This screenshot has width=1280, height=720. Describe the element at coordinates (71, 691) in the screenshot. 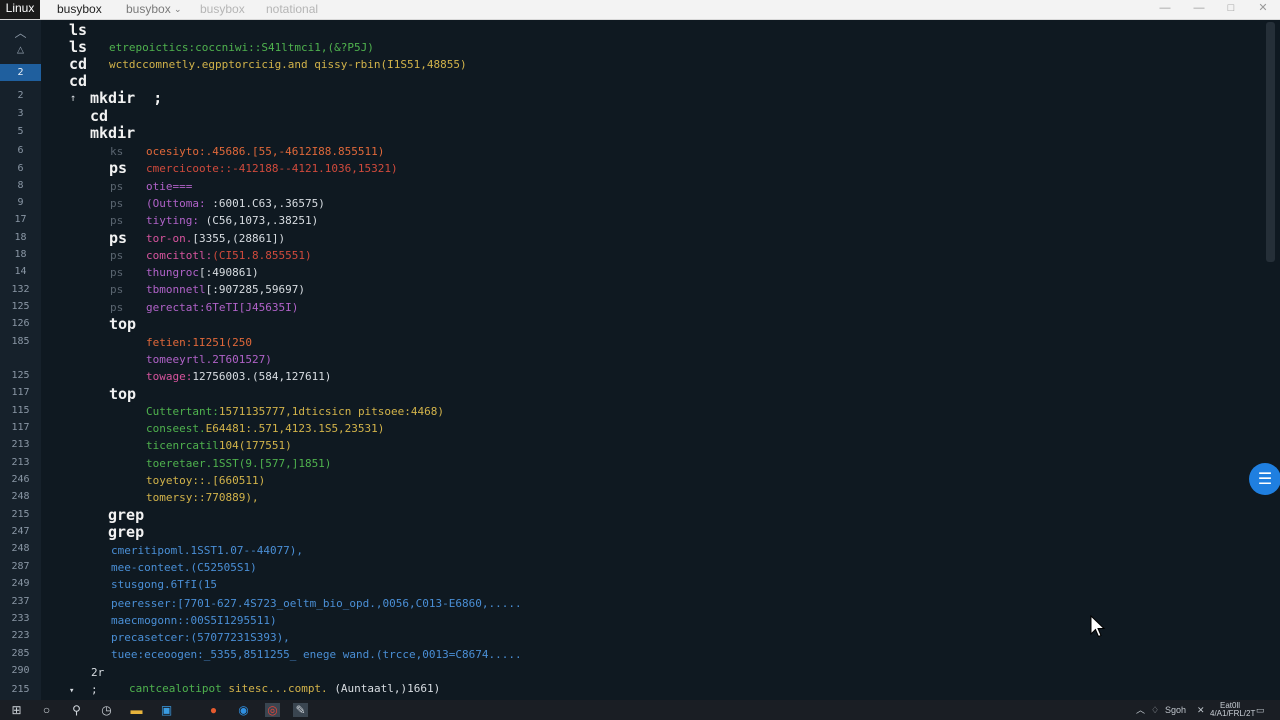

I see `fold-down-icon: ▾` at that location.